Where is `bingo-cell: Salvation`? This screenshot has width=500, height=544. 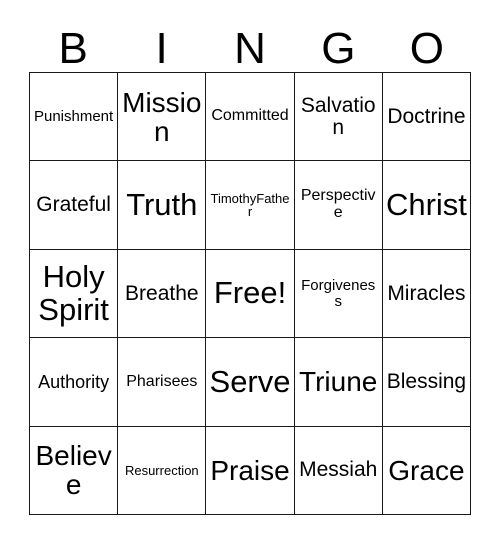 bingo-cell: Salvation is located at coordinates (338, 117).